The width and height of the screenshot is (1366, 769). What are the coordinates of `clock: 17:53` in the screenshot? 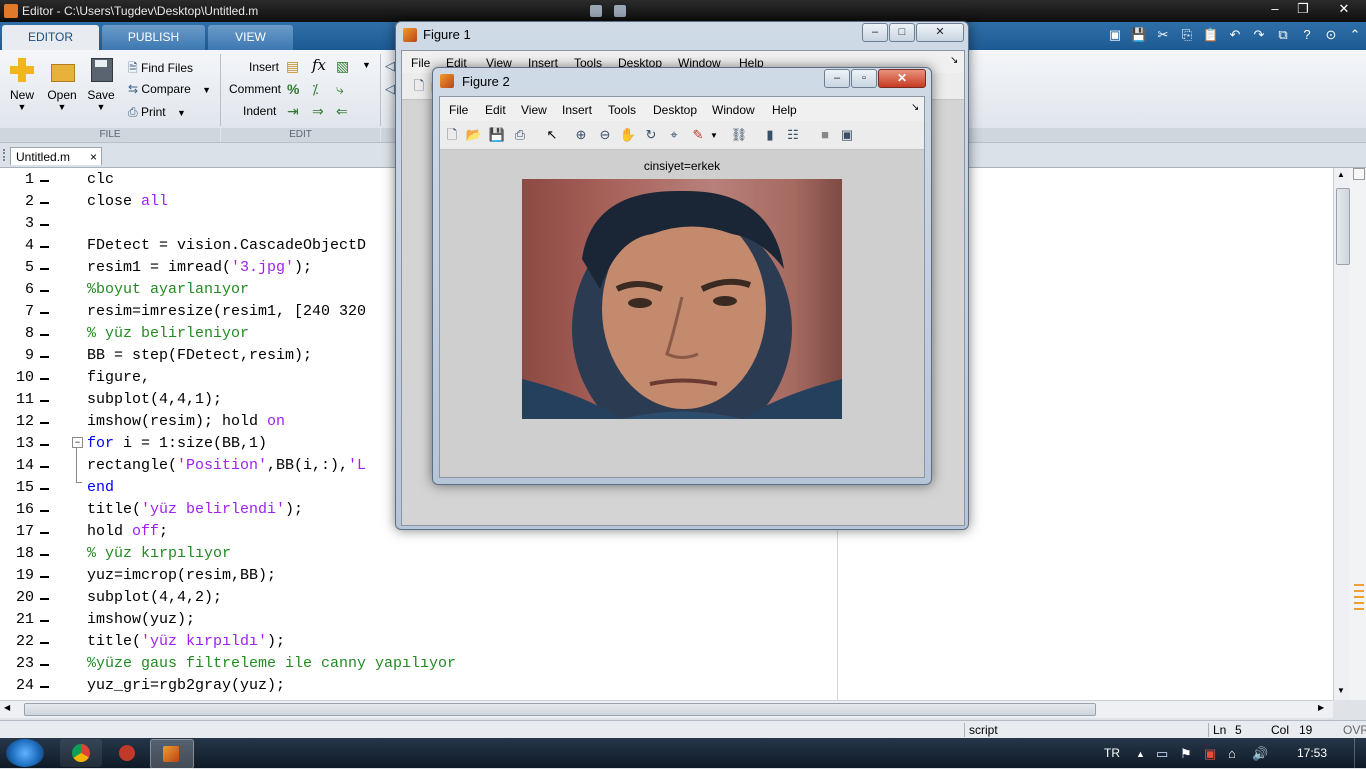 It's located at (1312, 753).